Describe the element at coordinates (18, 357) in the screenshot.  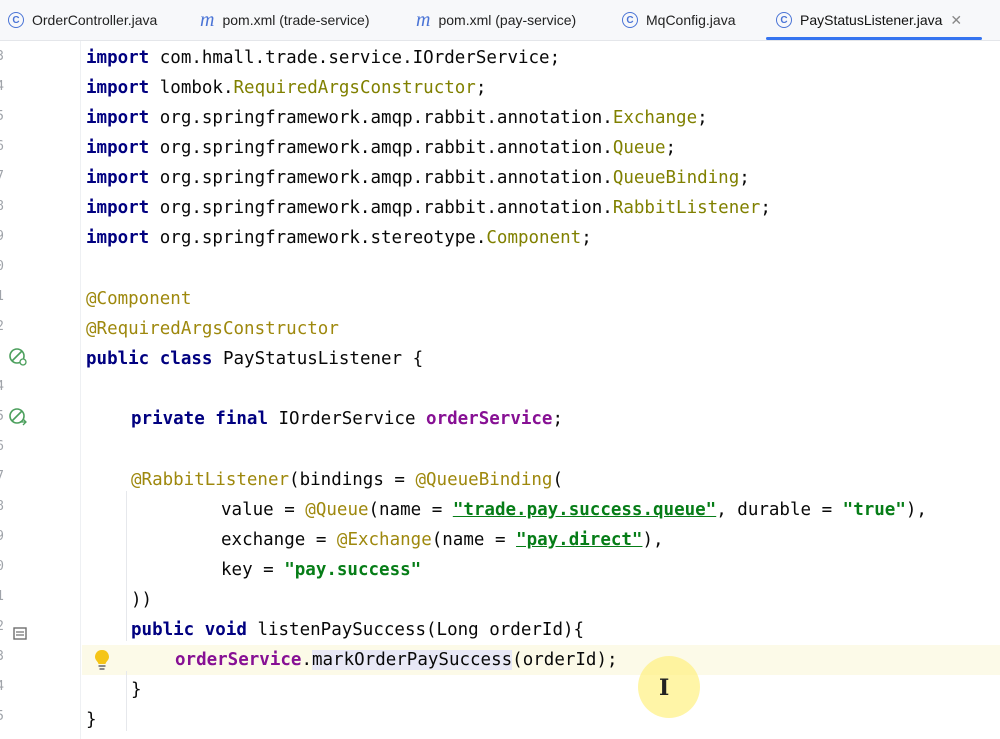
I see `spring-bean-icon` at that location.